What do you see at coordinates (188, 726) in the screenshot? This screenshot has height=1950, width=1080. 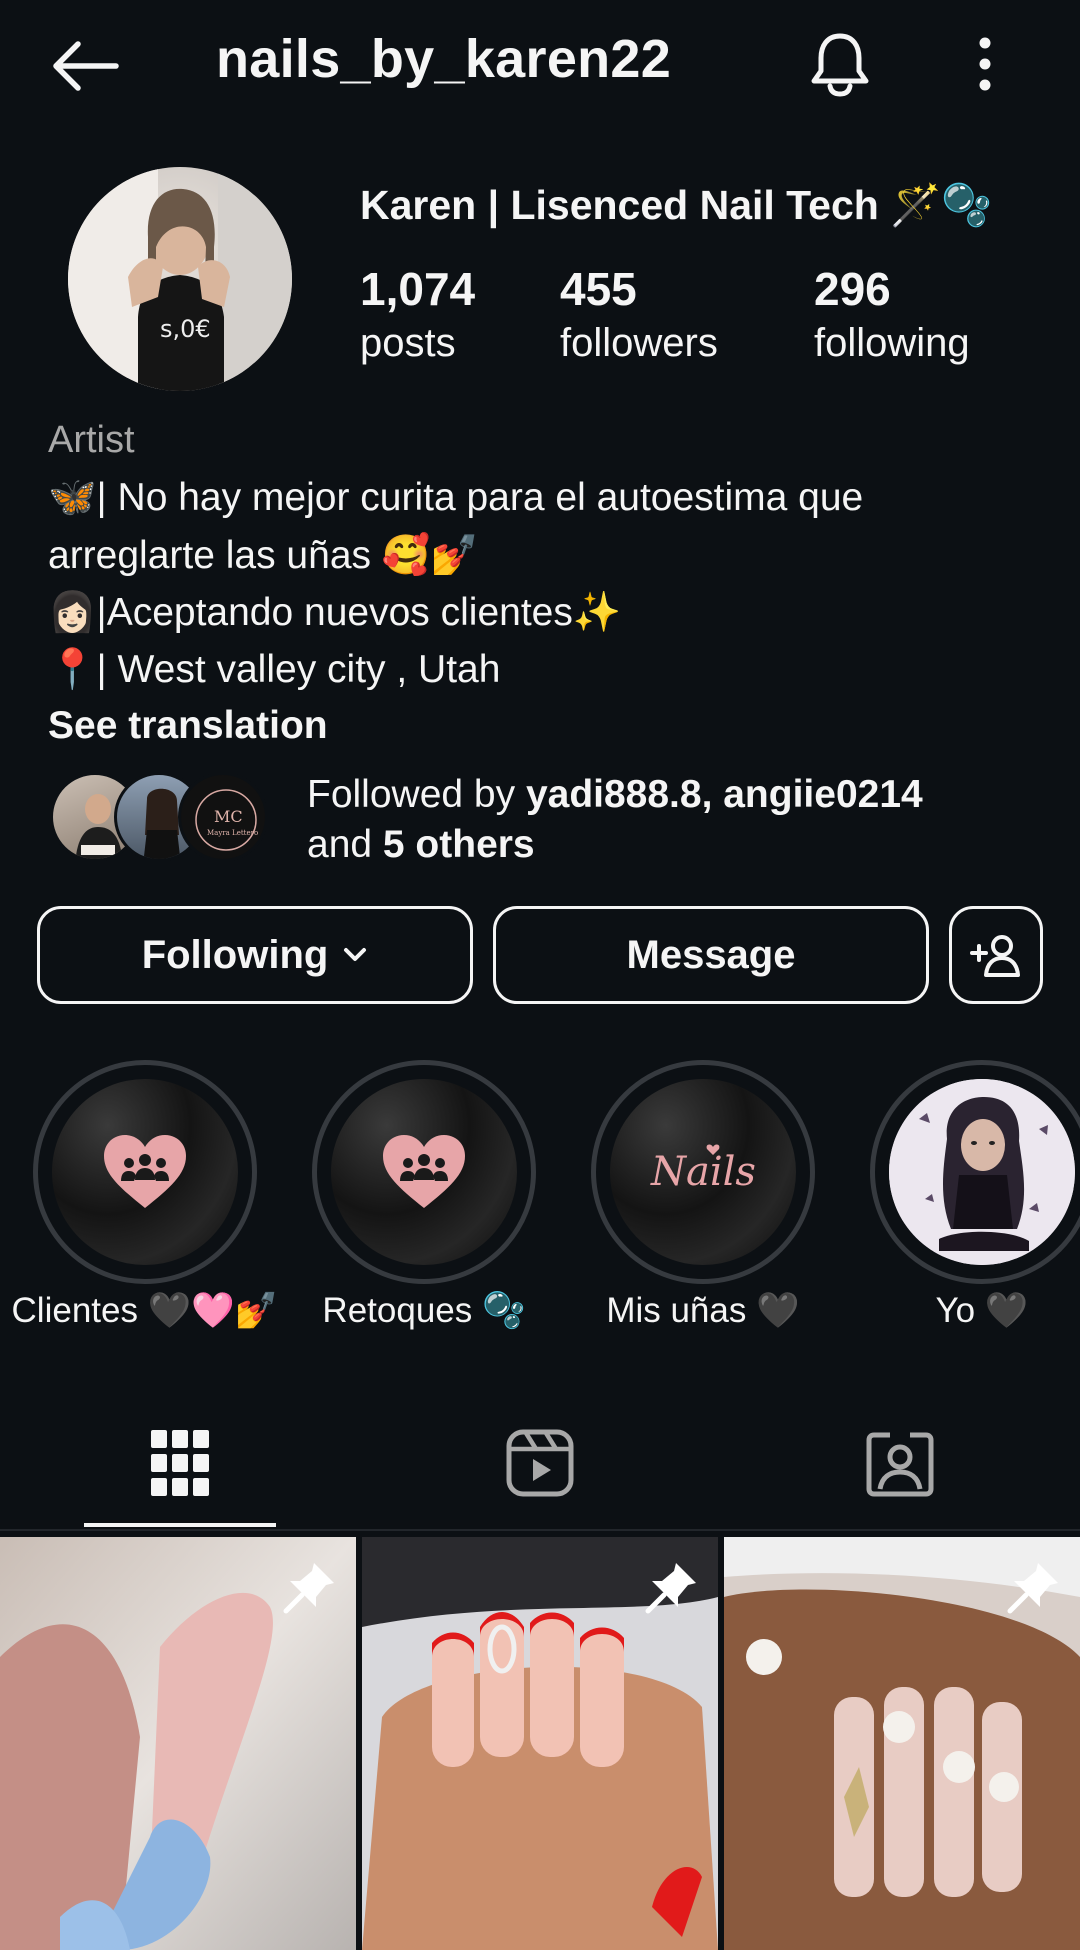 I see `see-translation-link: See translation` at bounding box center [188, 726].